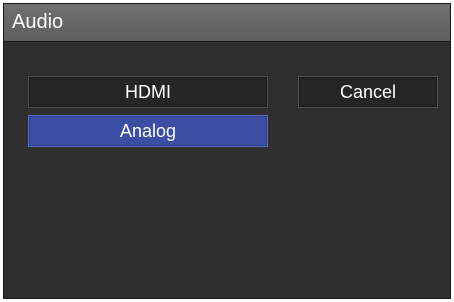 Image resolution: width=454 pixels, height=302 pixels. I want to click on dialog-titlebar: Audio, so click(227, 23).